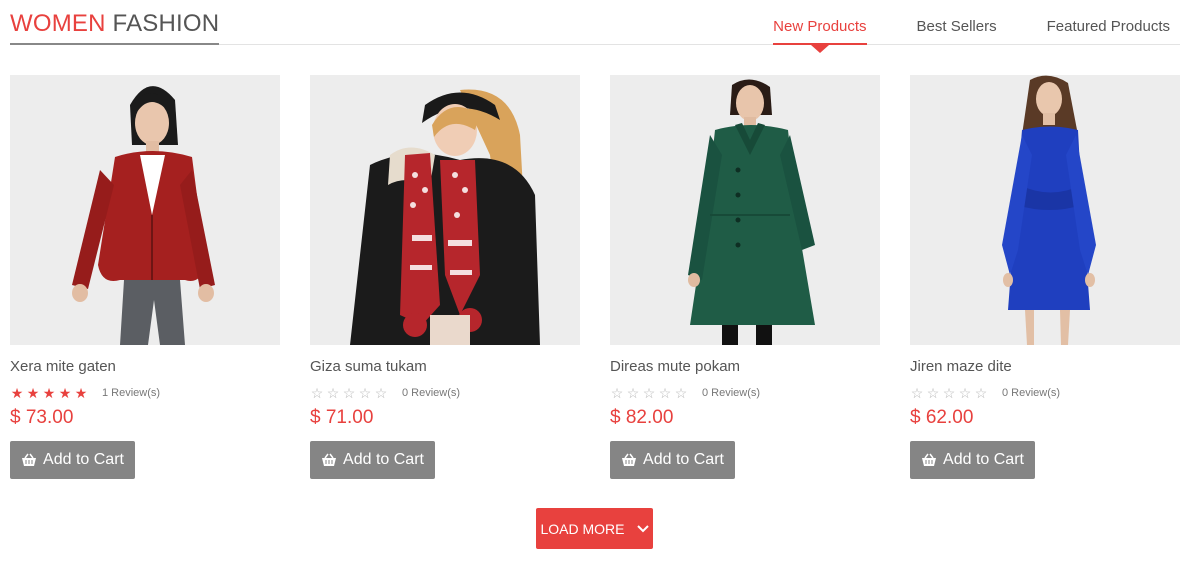 Image resolution: width=1198 pixels, height=564 pixels. Describe the element at coordinates (145, 367) in the screenshot. I see `product-name: Xera mite gaten` at that location.